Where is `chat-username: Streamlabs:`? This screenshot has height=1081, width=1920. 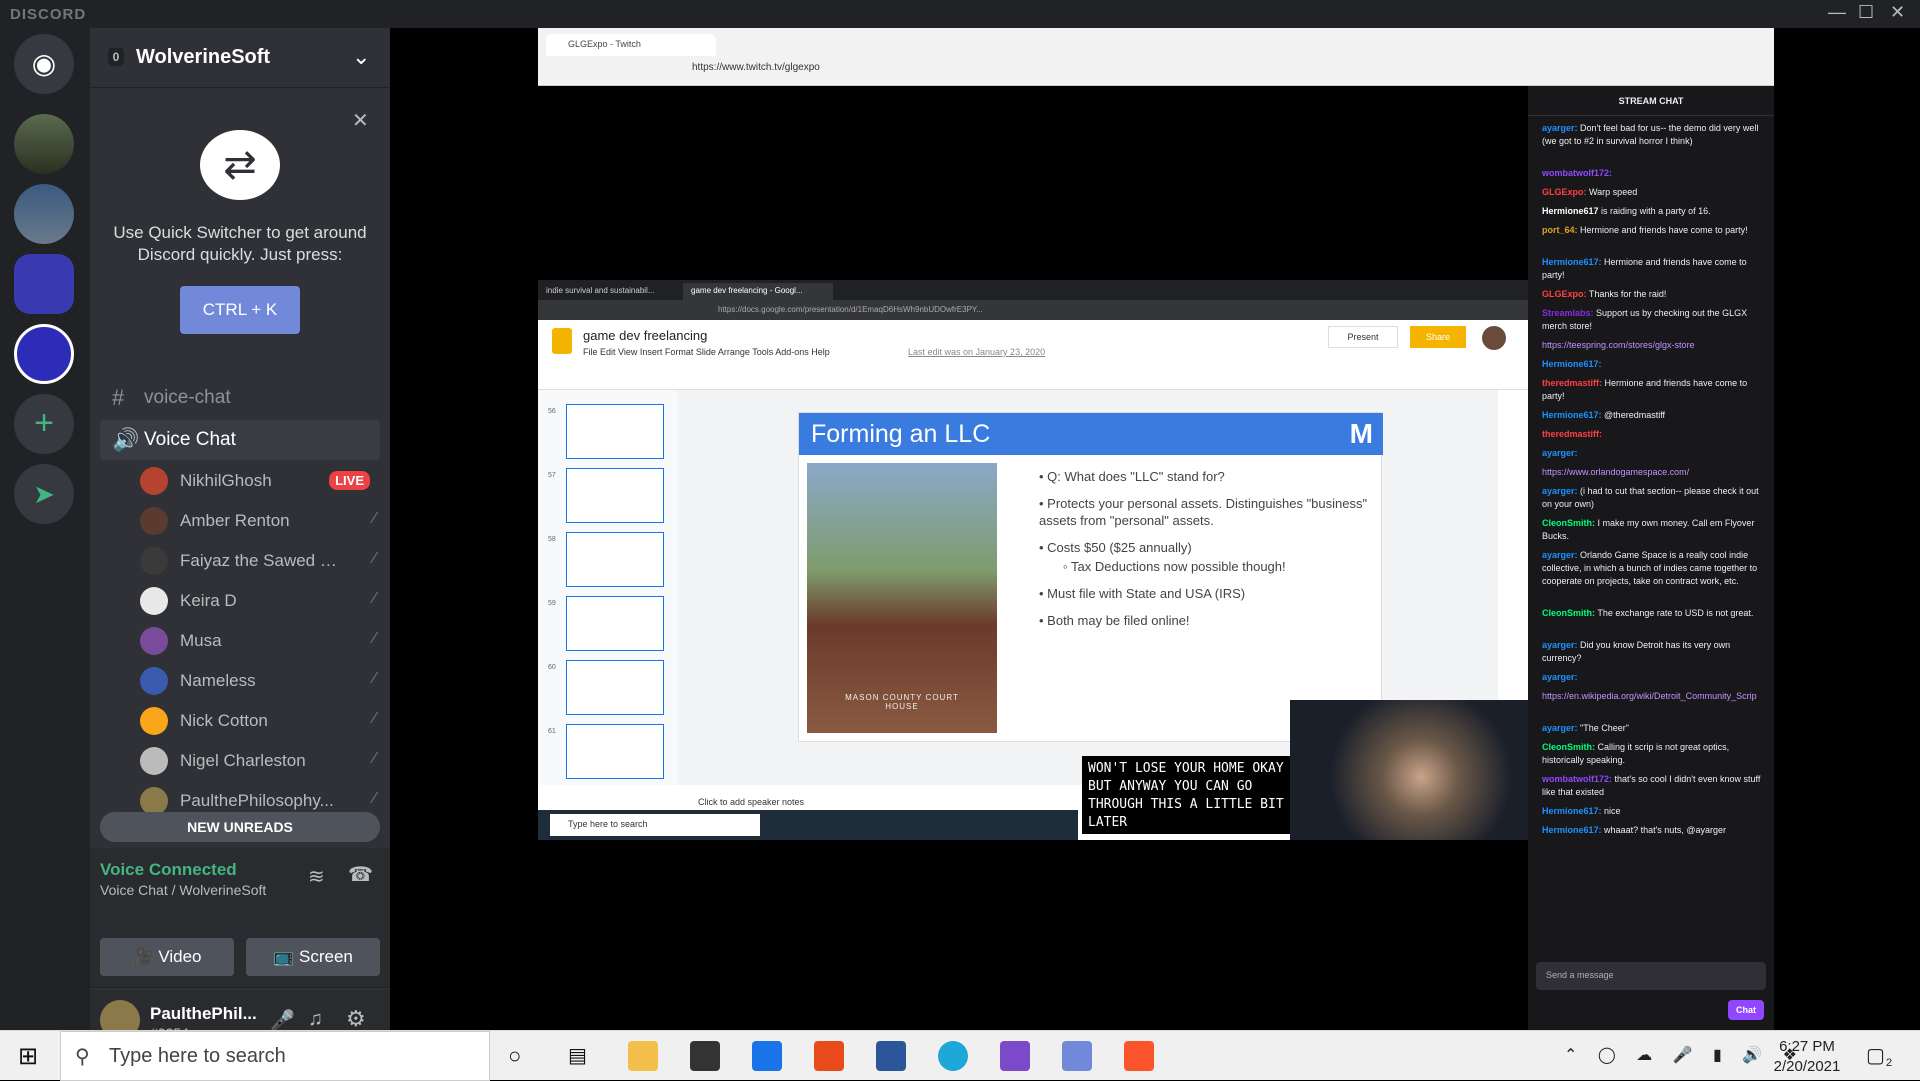
chat-username: Streamlabs: is located at coordinates (1568, 313).